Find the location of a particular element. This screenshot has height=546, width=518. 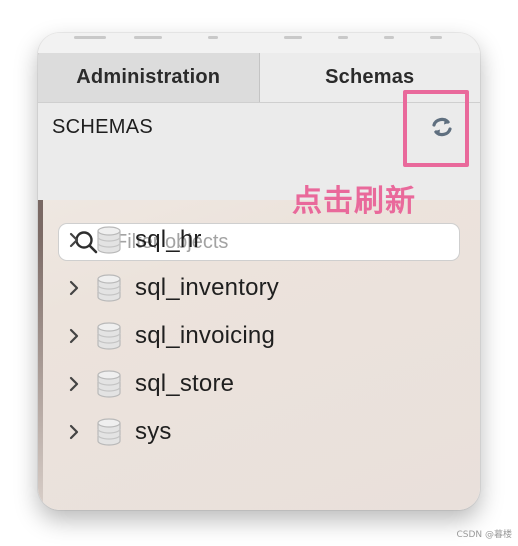

tab-bar: Administration Schemas is located at coordinates (259, 78).